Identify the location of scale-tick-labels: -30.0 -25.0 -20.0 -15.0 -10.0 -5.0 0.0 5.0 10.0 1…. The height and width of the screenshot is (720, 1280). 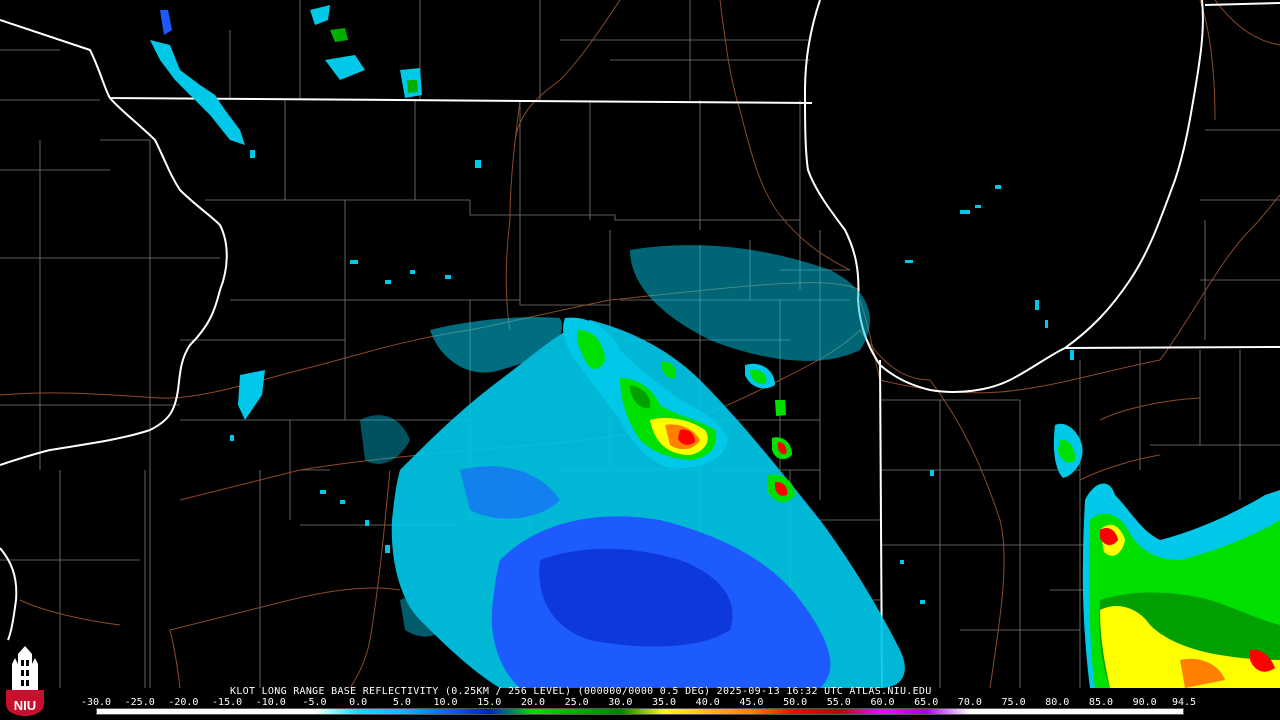
(639, 702).